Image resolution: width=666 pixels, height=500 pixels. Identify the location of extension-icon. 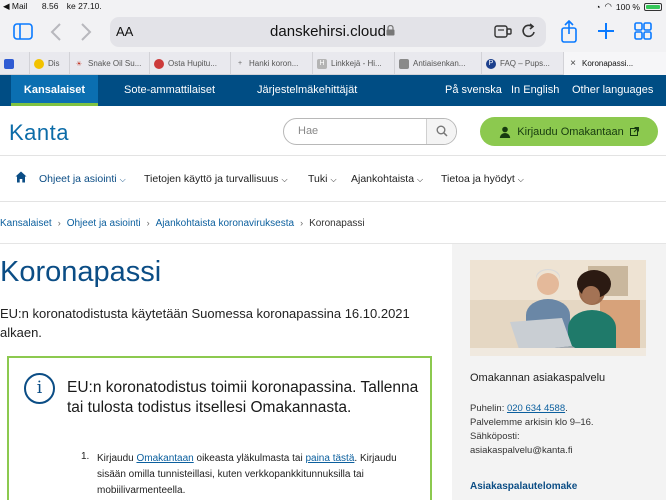
(503, 33).